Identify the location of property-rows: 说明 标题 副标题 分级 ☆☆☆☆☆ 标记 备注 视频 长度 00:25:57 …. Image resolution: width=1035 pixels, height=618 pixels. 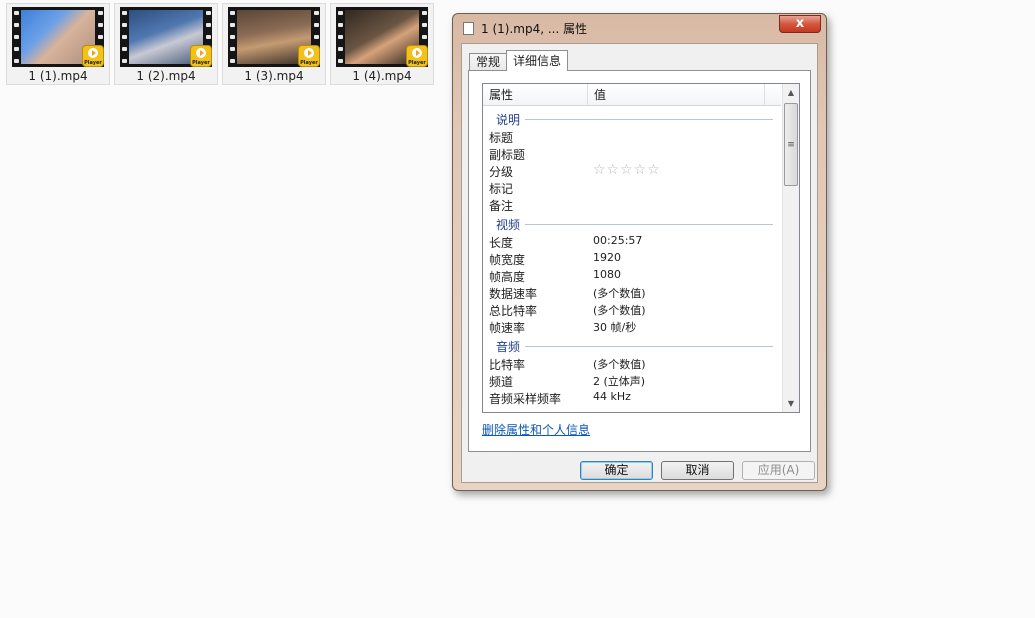
(632, 257).